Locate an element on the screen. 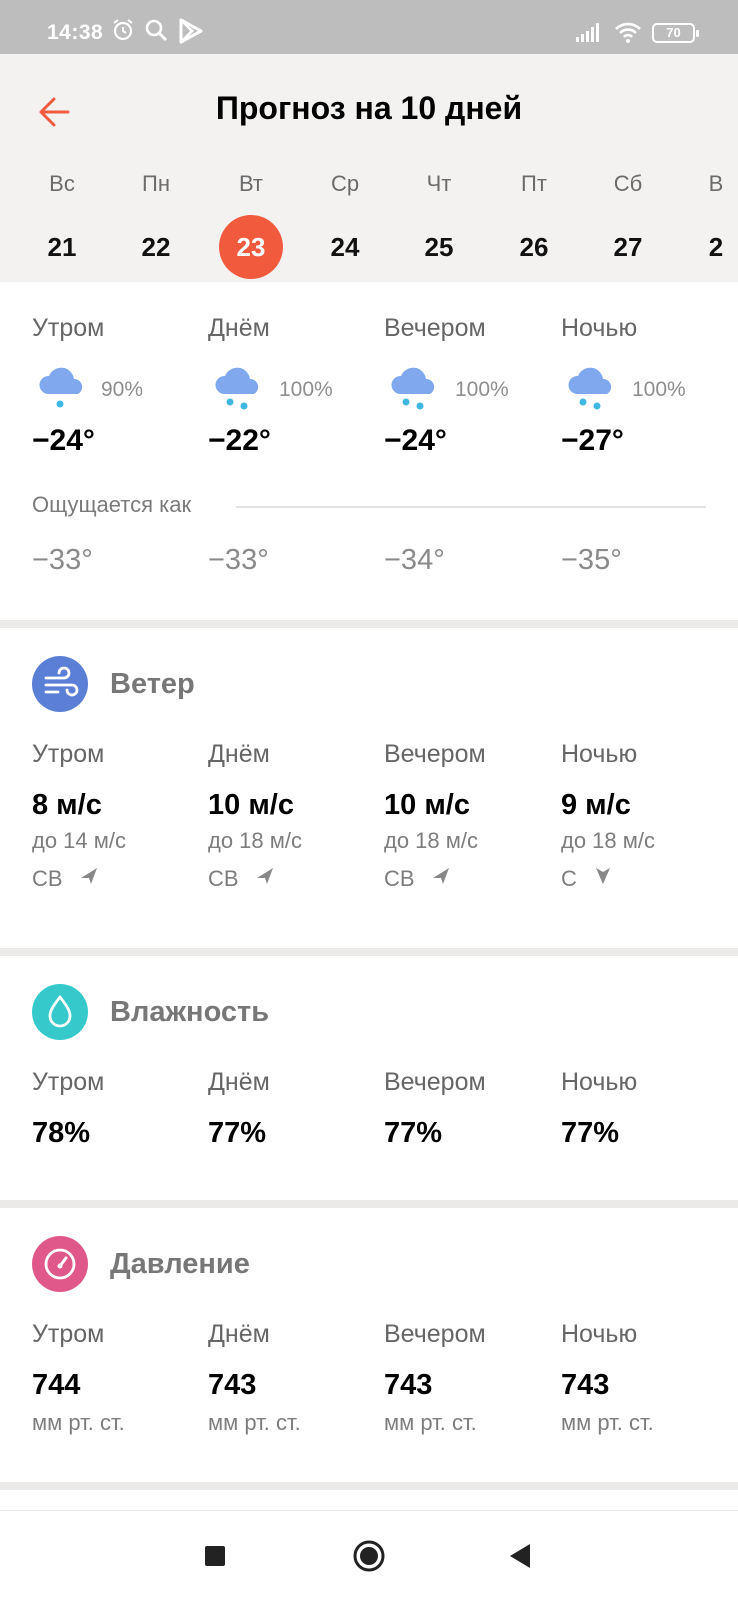 The width and height of the screenshot is (738, 1599). day-of-week: Ср is located at coordinates (345, 183).